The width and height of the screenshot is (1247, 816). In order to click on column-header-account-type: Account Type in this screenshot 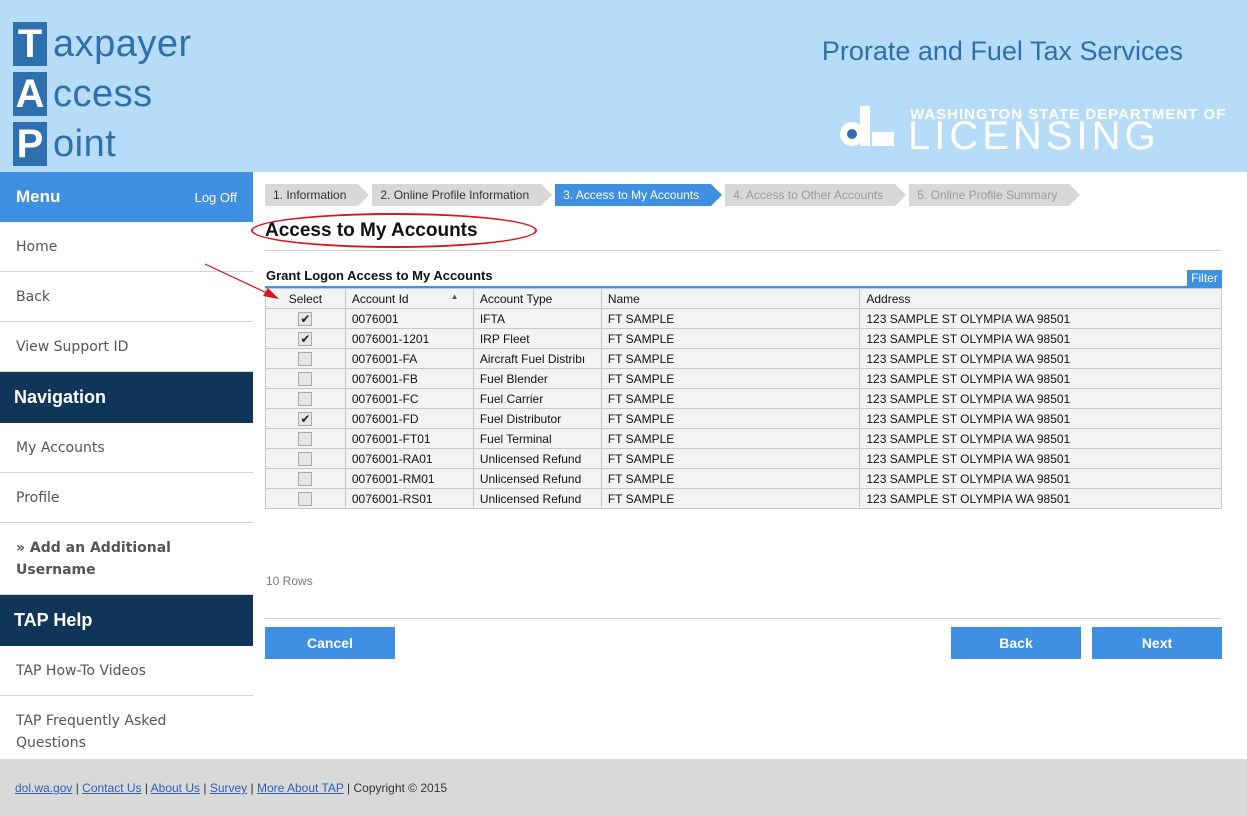, I will do `click(537, 298)`.